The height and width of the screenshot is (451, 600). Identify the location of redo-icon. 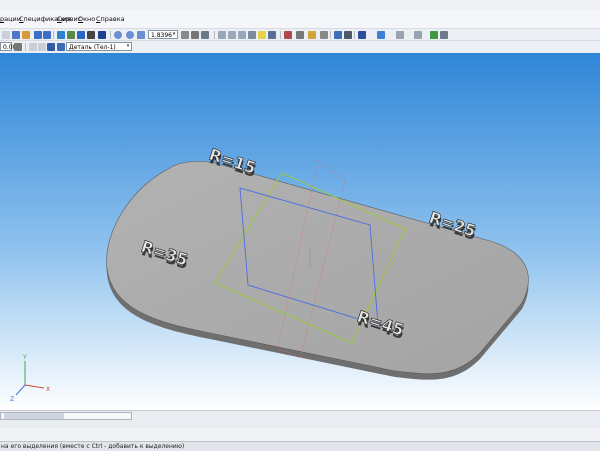
(47, 35).